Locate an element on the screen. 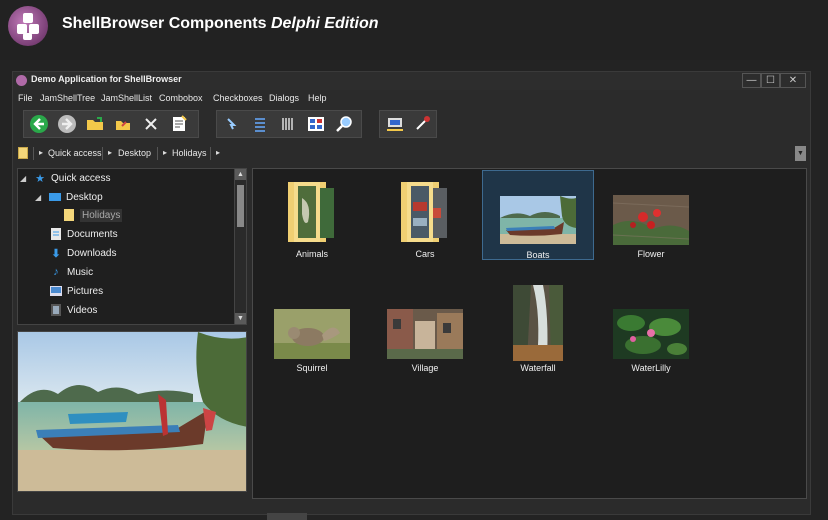 Image resolution: width=828 pixels, height=520 pixels. settings-icon is located at coordinates (423, 123).